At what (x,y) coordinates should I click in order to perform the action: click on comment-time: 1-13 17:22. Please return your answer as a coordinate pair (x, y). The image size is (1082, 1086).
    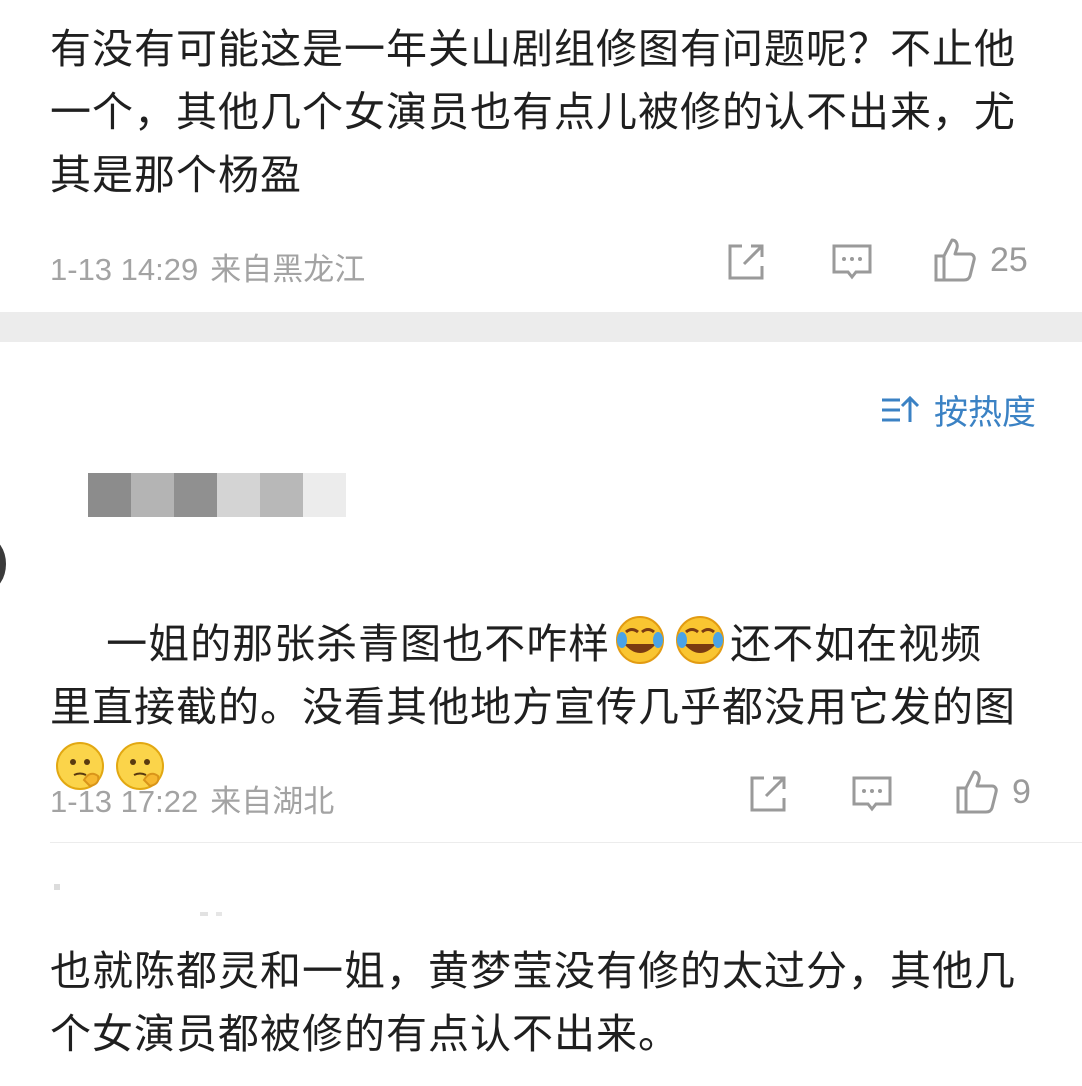
    Looking at the image, I should click on (124, 801).